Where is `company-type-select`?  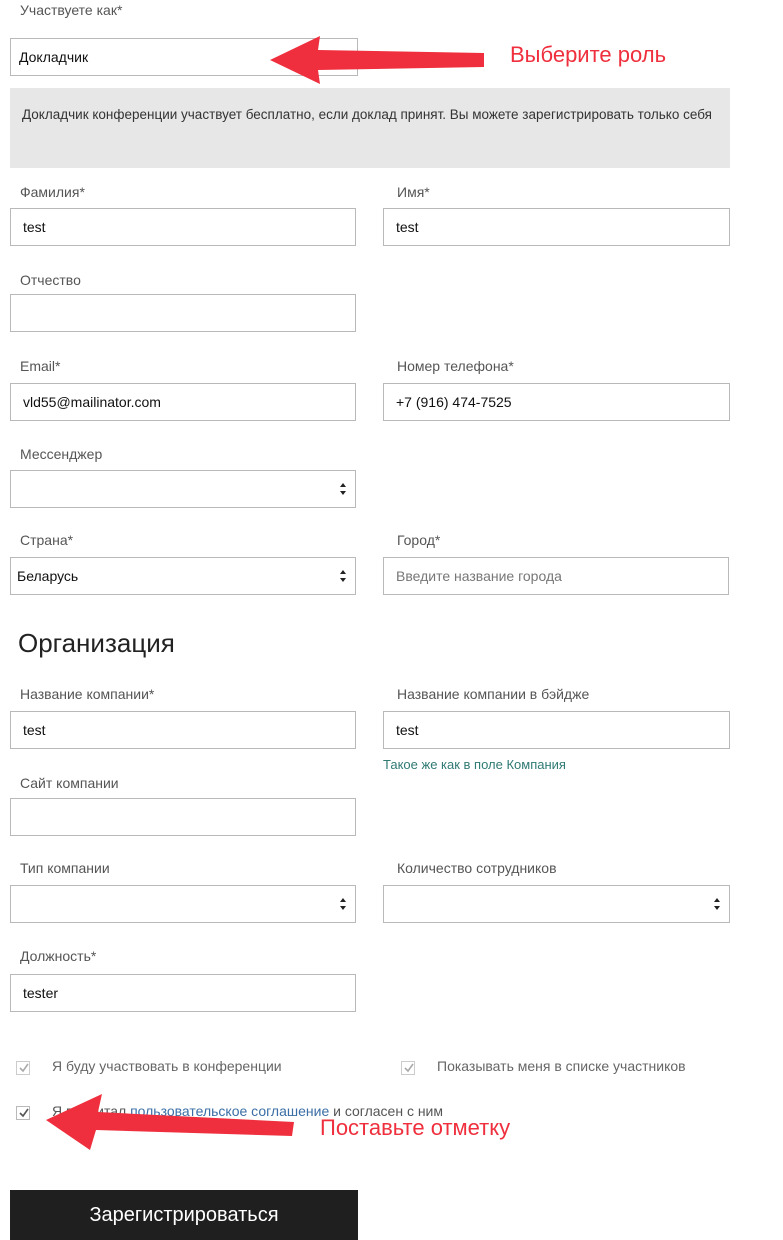
company-type-select is located at coordinates (183, 904).